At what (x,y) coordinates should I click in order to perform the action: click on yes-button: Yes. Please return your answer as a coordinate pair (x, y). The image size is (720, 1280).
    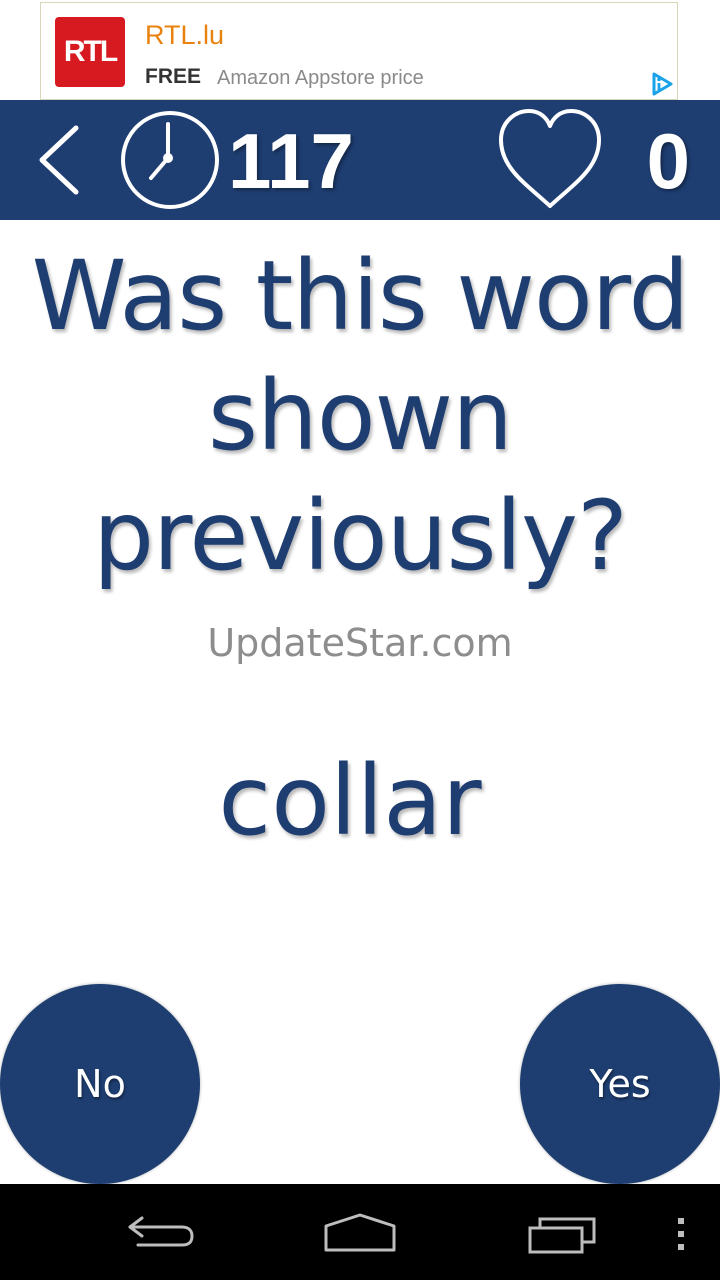
    Looking at the image, I should click on (620, 1084).